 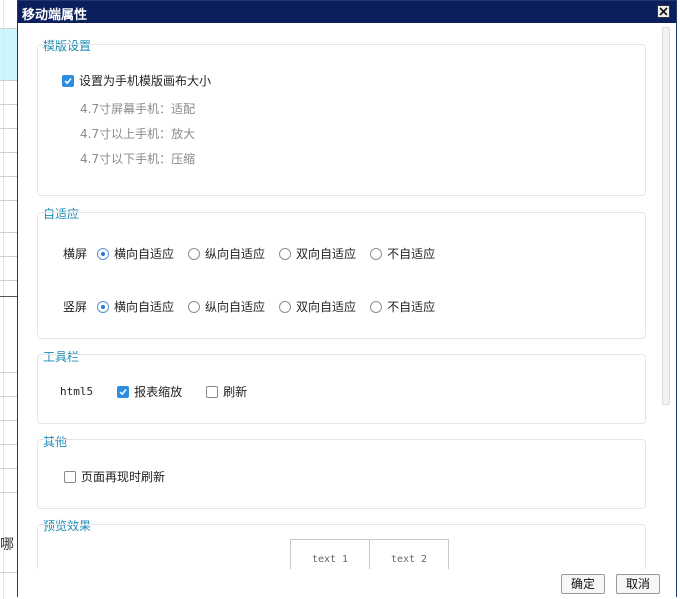 I want to click on portrait-label: 竖屏, so click(x=75, y=307).